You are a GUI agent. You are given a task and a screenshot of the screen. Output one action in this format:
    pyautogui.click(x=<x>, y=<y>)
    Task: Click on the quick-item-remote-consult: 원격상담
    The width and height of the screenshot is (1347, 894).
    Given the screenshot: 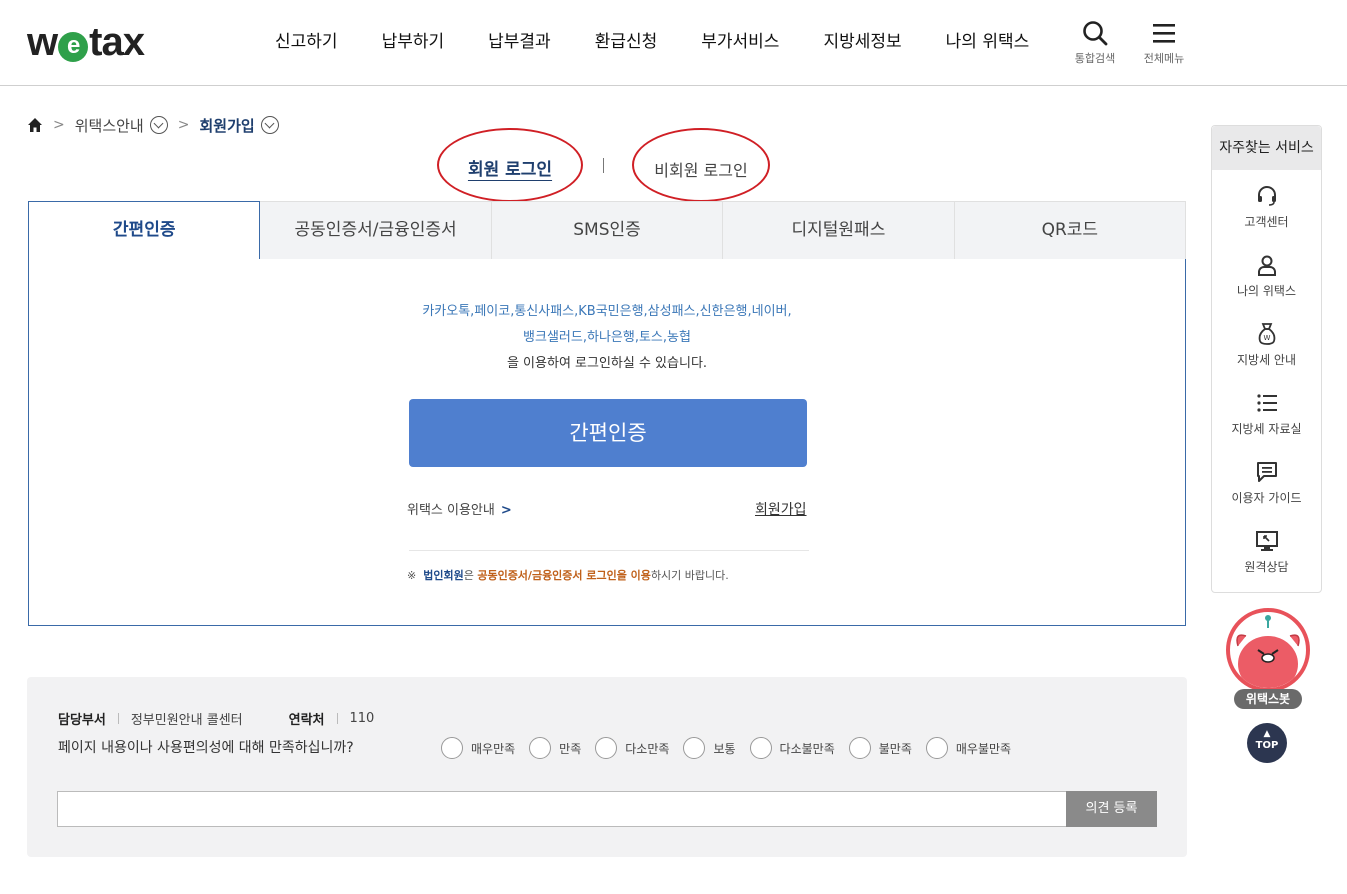 What is the action you would take?
    pyautogui.click(x=1266, y=549)
    